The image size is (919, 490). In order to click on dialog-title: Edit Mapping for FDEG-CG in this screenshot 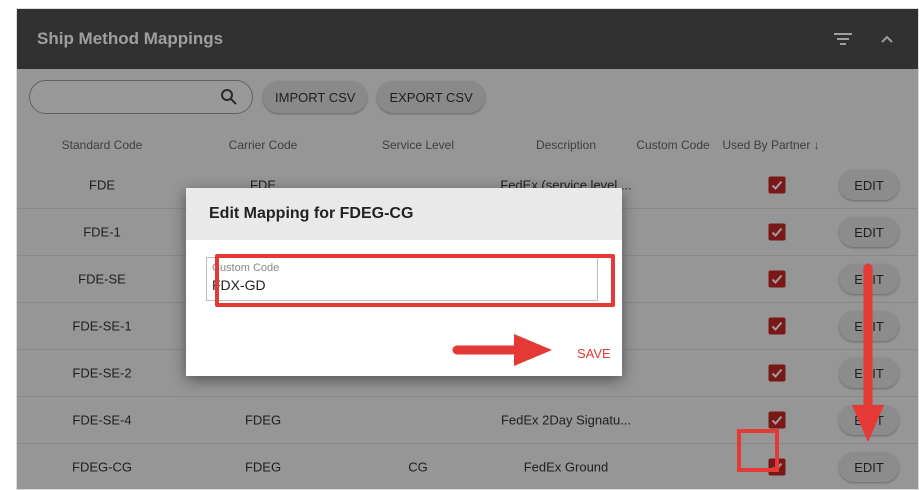, I will do `click(404, 214)`.